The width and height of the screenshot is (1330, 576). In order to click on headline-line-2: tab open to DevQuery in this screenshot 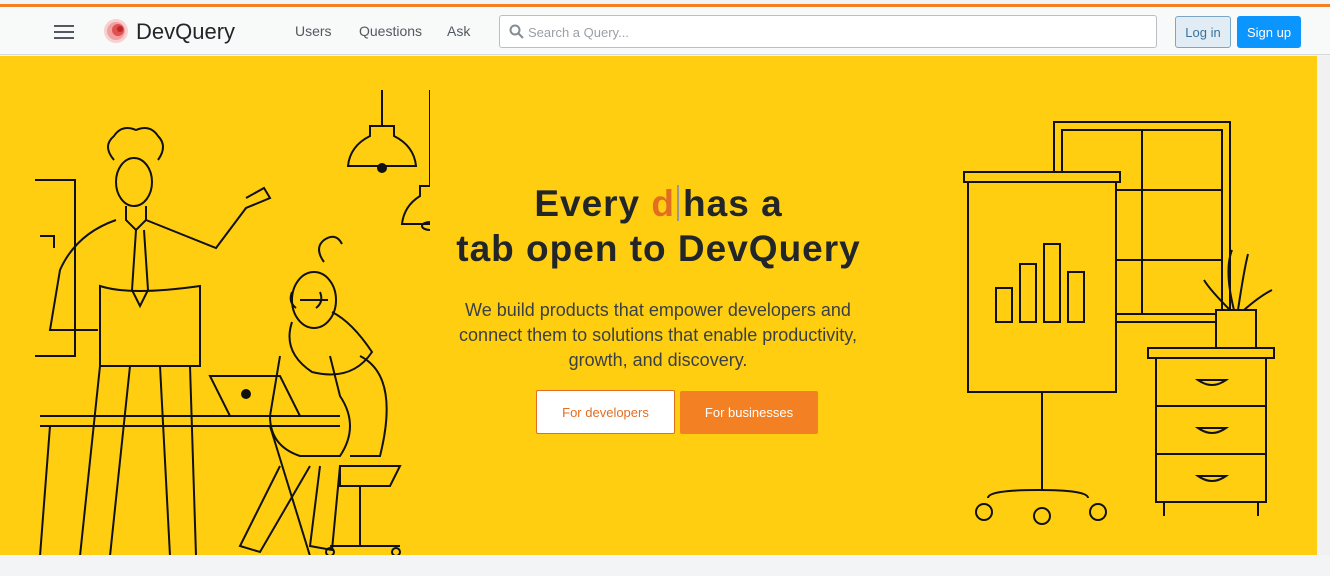, I will do `click(658, 248)`.